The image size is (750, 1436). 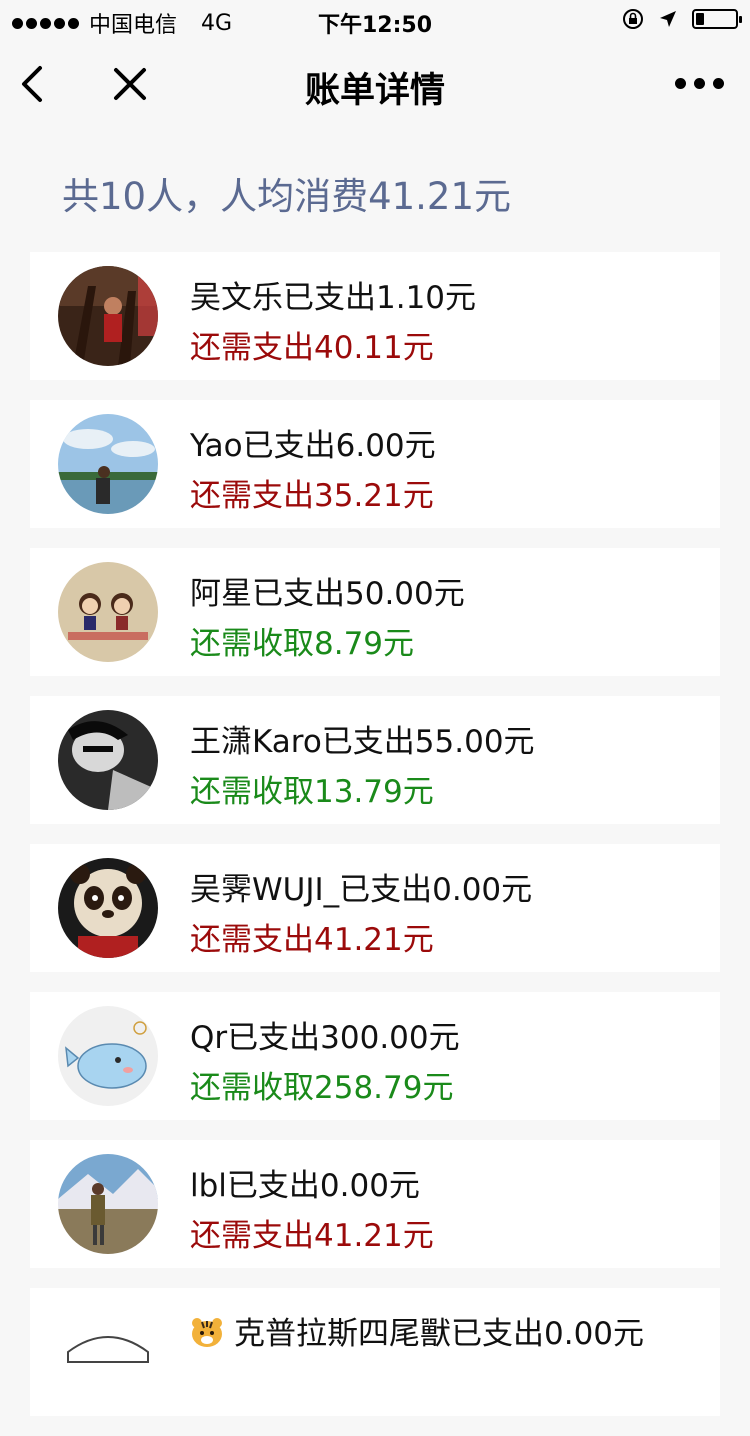 I want to click on bill-summary: 共10人，人均消费41.21元, so click(x=287, y=196).